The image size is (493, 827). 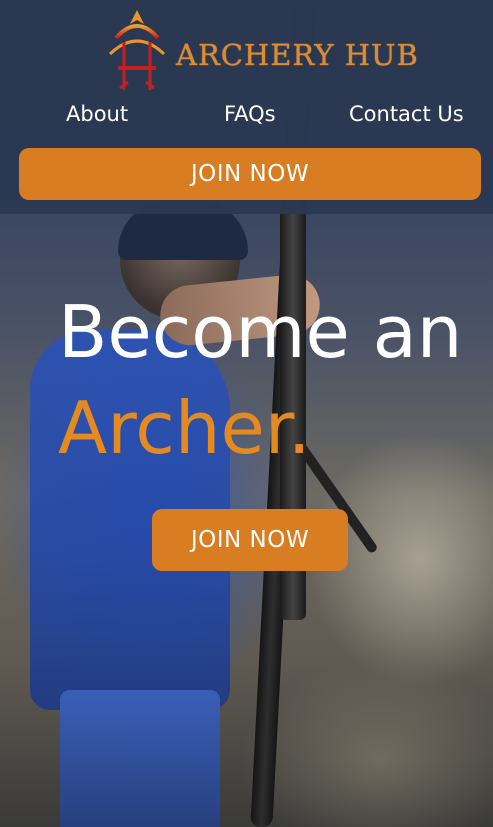 I want to click on nav-item-faqs: FAQs, so click(x=250, y=114).